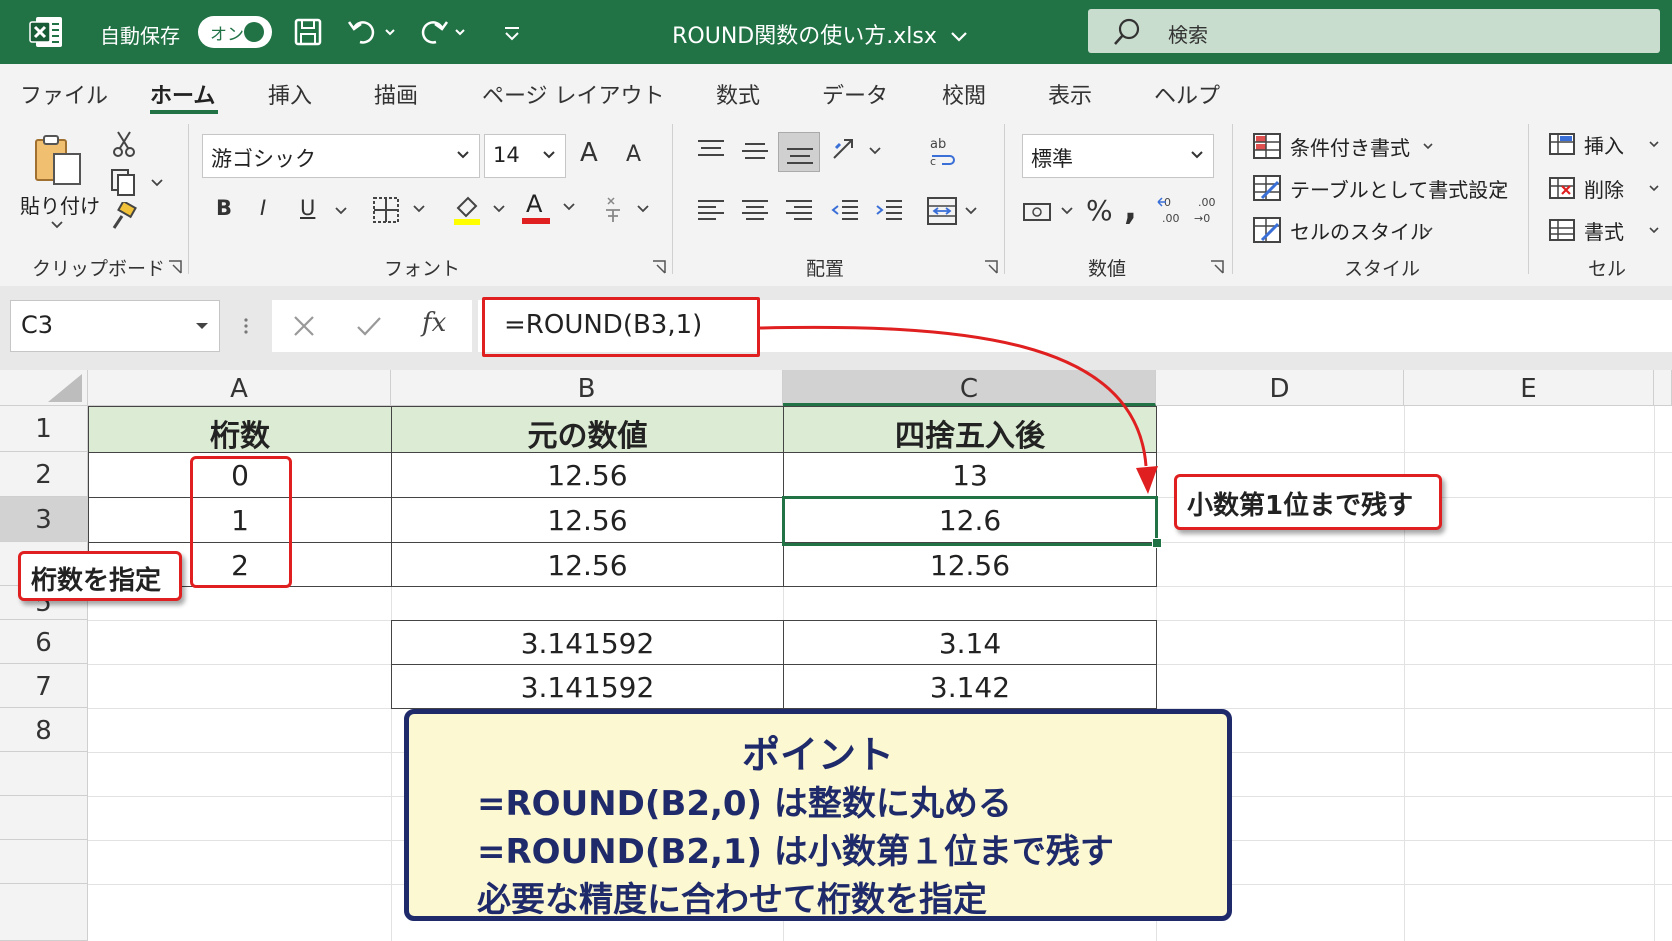 The image size is (1672, 941). What do you see at coordinates (738, 94) in the screenshot?
I see `tab-formulas: 数式` at bounding box center [738, 94].